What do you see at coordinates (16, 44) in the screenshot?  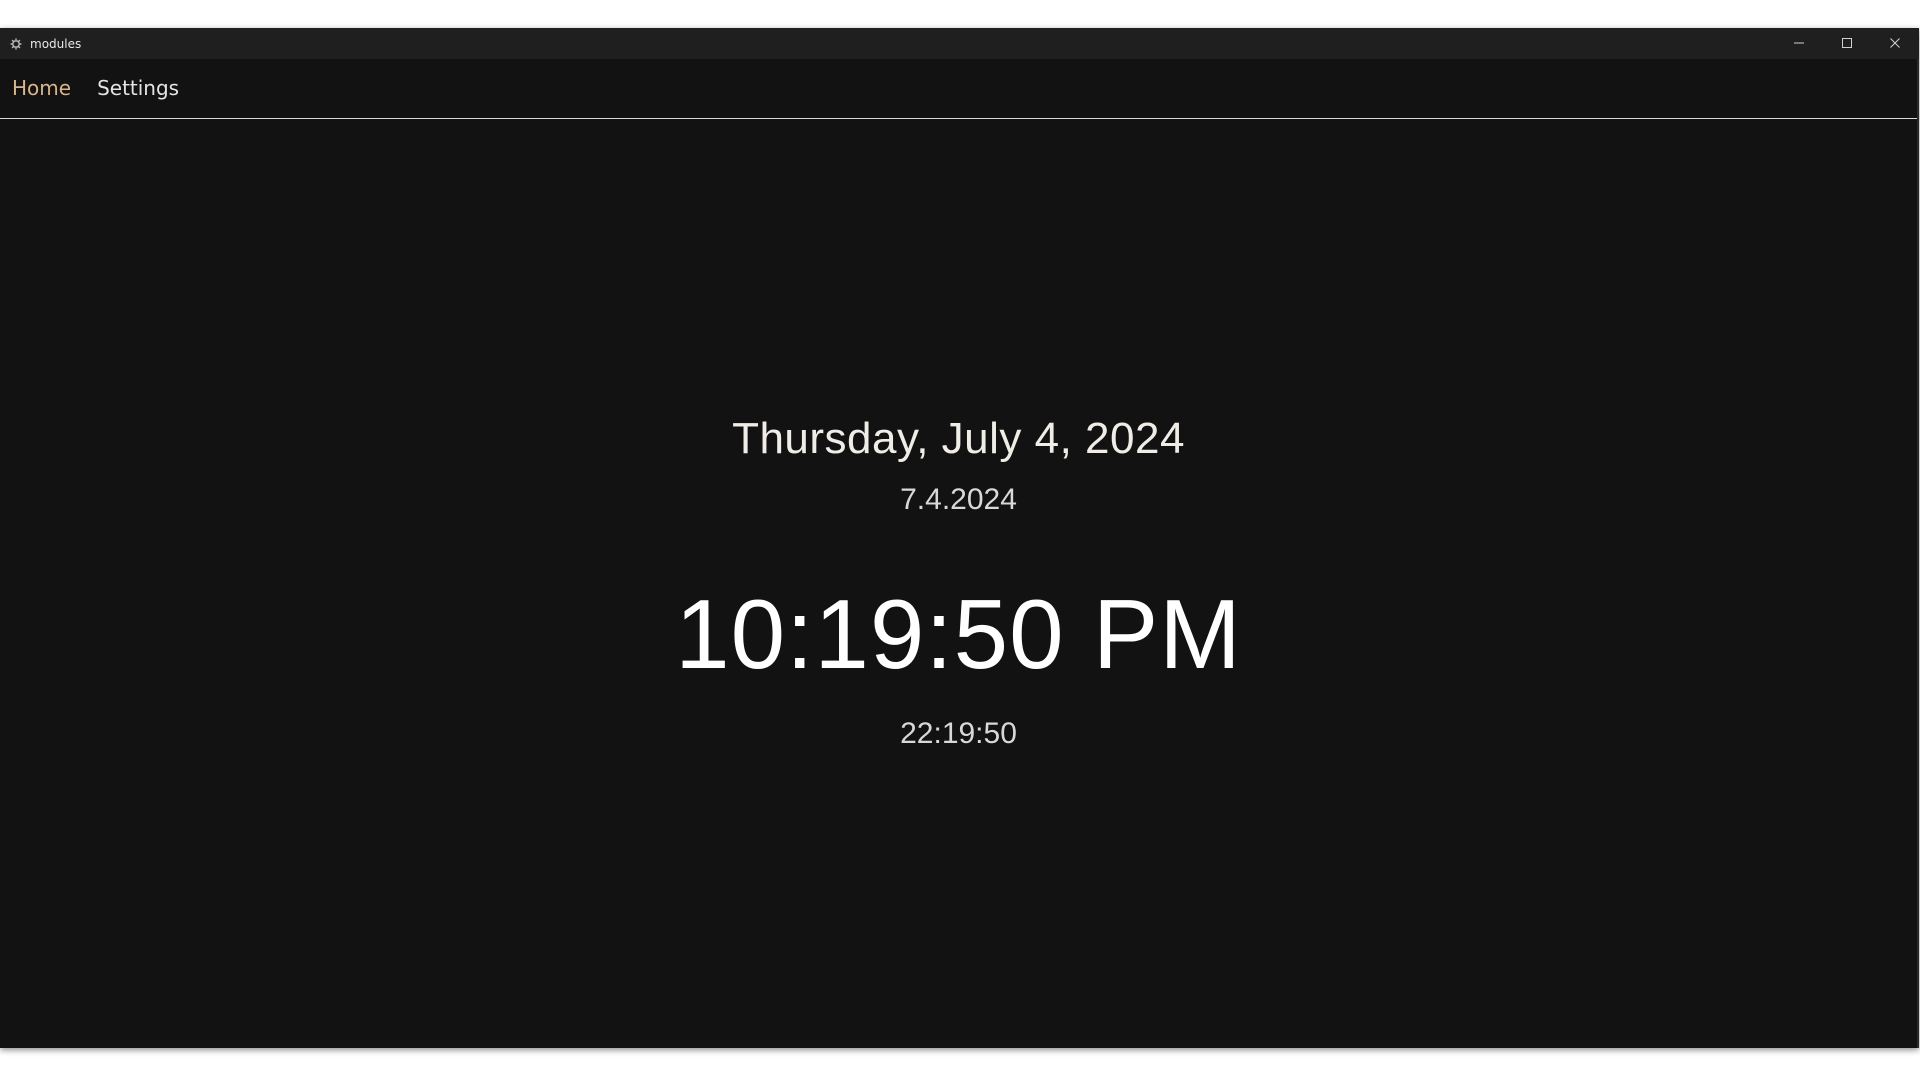 I see `gear-icon` at bounding box center [16, 44].